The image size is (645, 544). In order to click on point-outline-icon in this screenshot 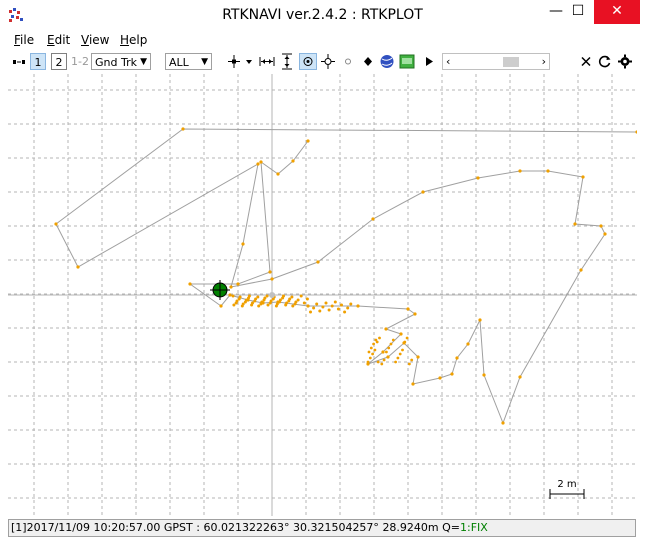, I will do `click(348, 61)`.